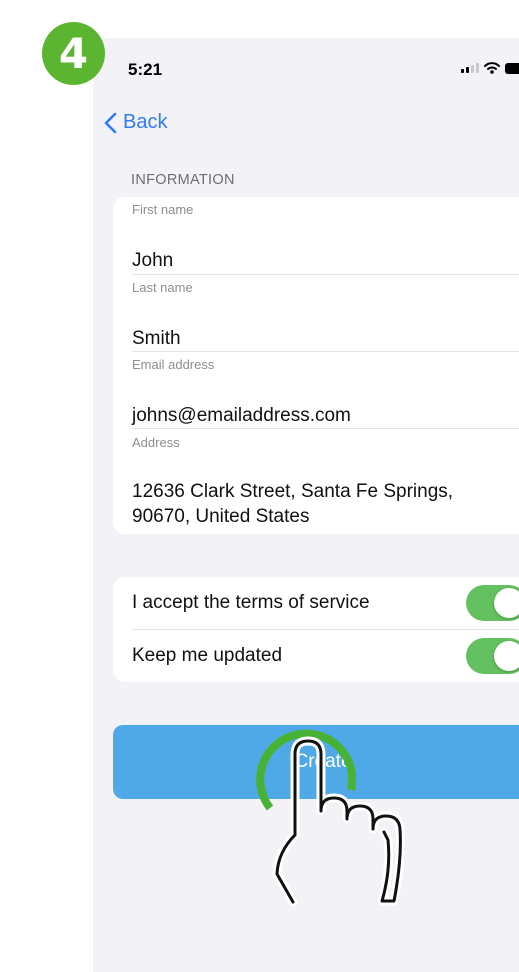 This screenshot has width=519, height=972. Describe the element at coordinates (492, 656) in the screenshot. I see `updates-switch` at that location.